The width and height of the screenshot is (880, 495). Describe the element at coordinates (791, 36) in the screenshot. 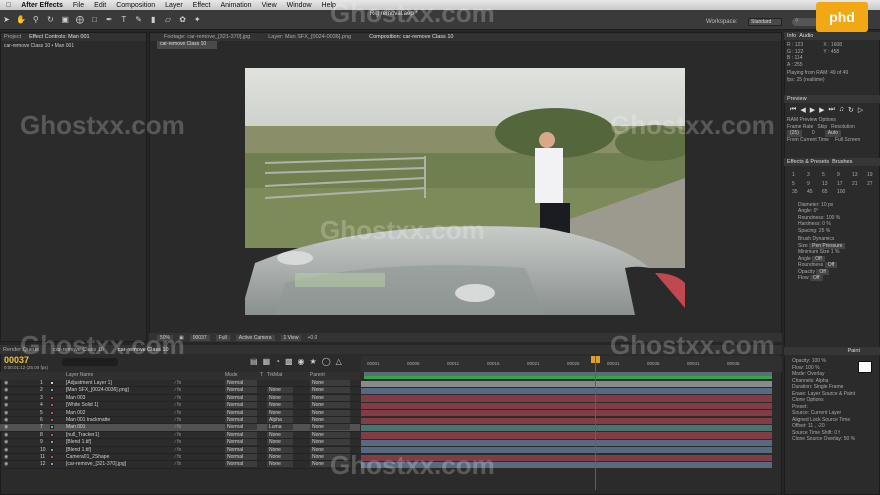

I see `tab-info: Info` at that location.